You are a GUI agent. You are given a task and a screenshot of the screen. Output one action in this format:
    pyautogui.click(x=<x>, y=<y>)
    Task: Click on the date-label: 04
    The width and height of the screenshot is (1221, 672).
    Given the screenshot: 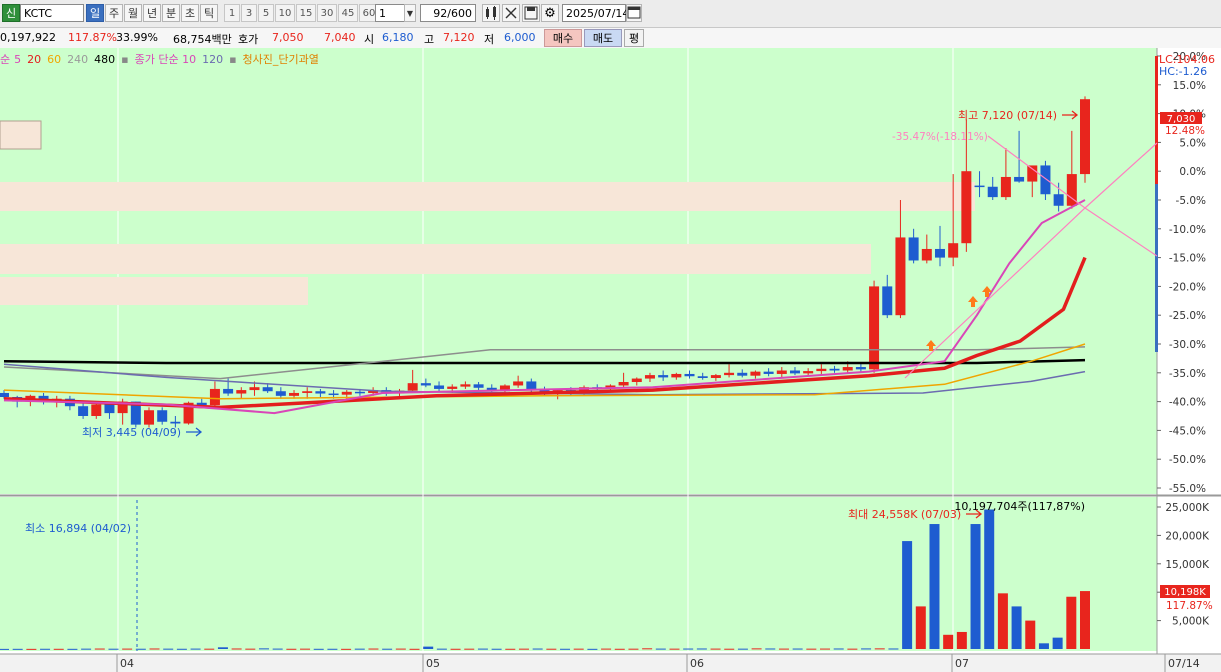 What is the action you would take?
    pyautogui.click(x=127, y=663)
    